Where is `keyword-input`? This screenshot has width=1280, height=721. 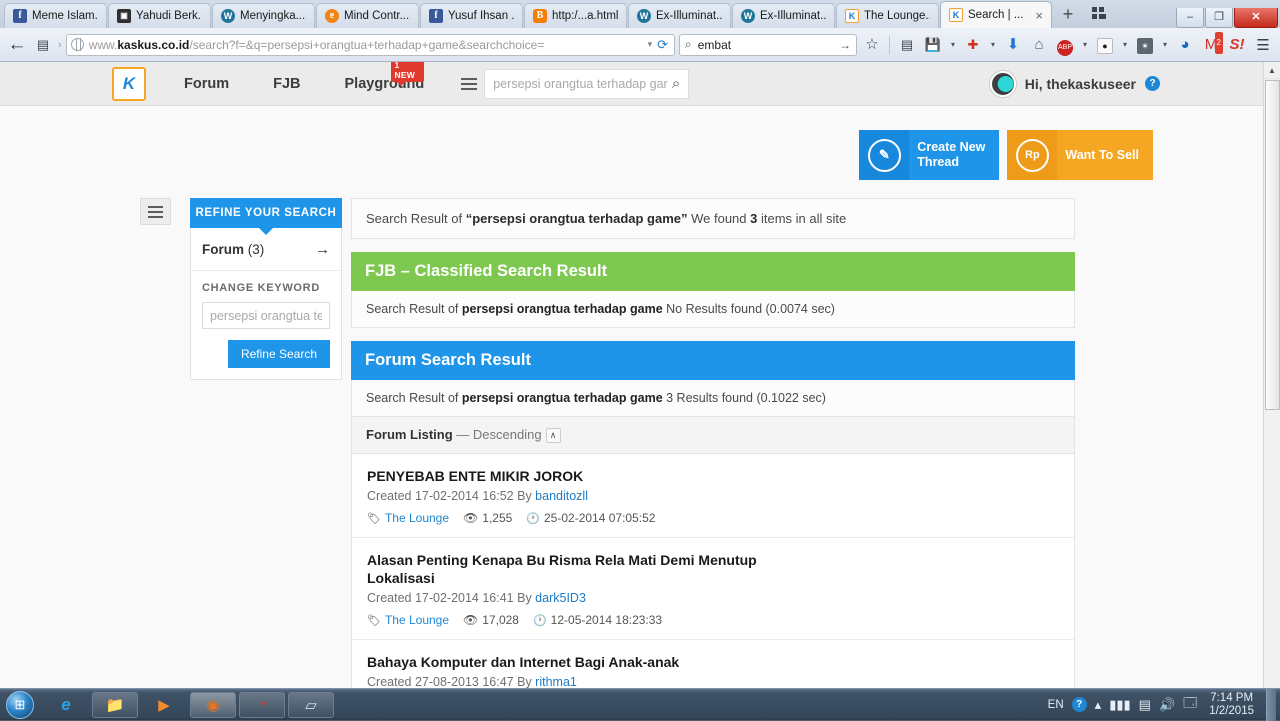
keyword-input is located at coordinates (266, 316).